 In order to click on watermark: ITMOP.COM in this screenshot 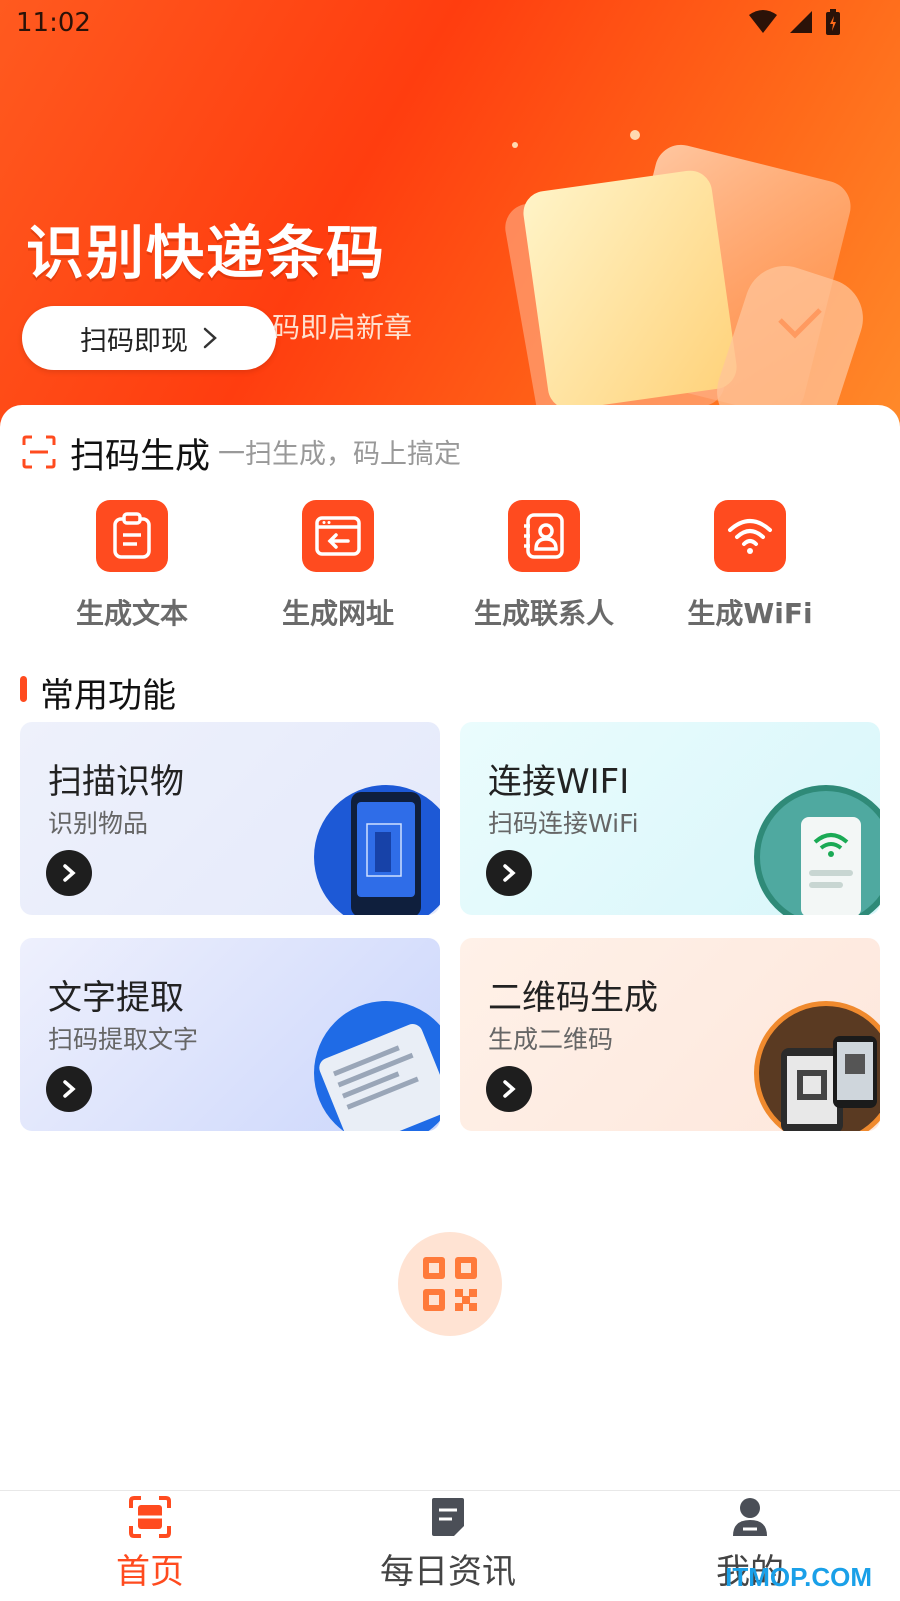, I will do `click(798, 1577)`.